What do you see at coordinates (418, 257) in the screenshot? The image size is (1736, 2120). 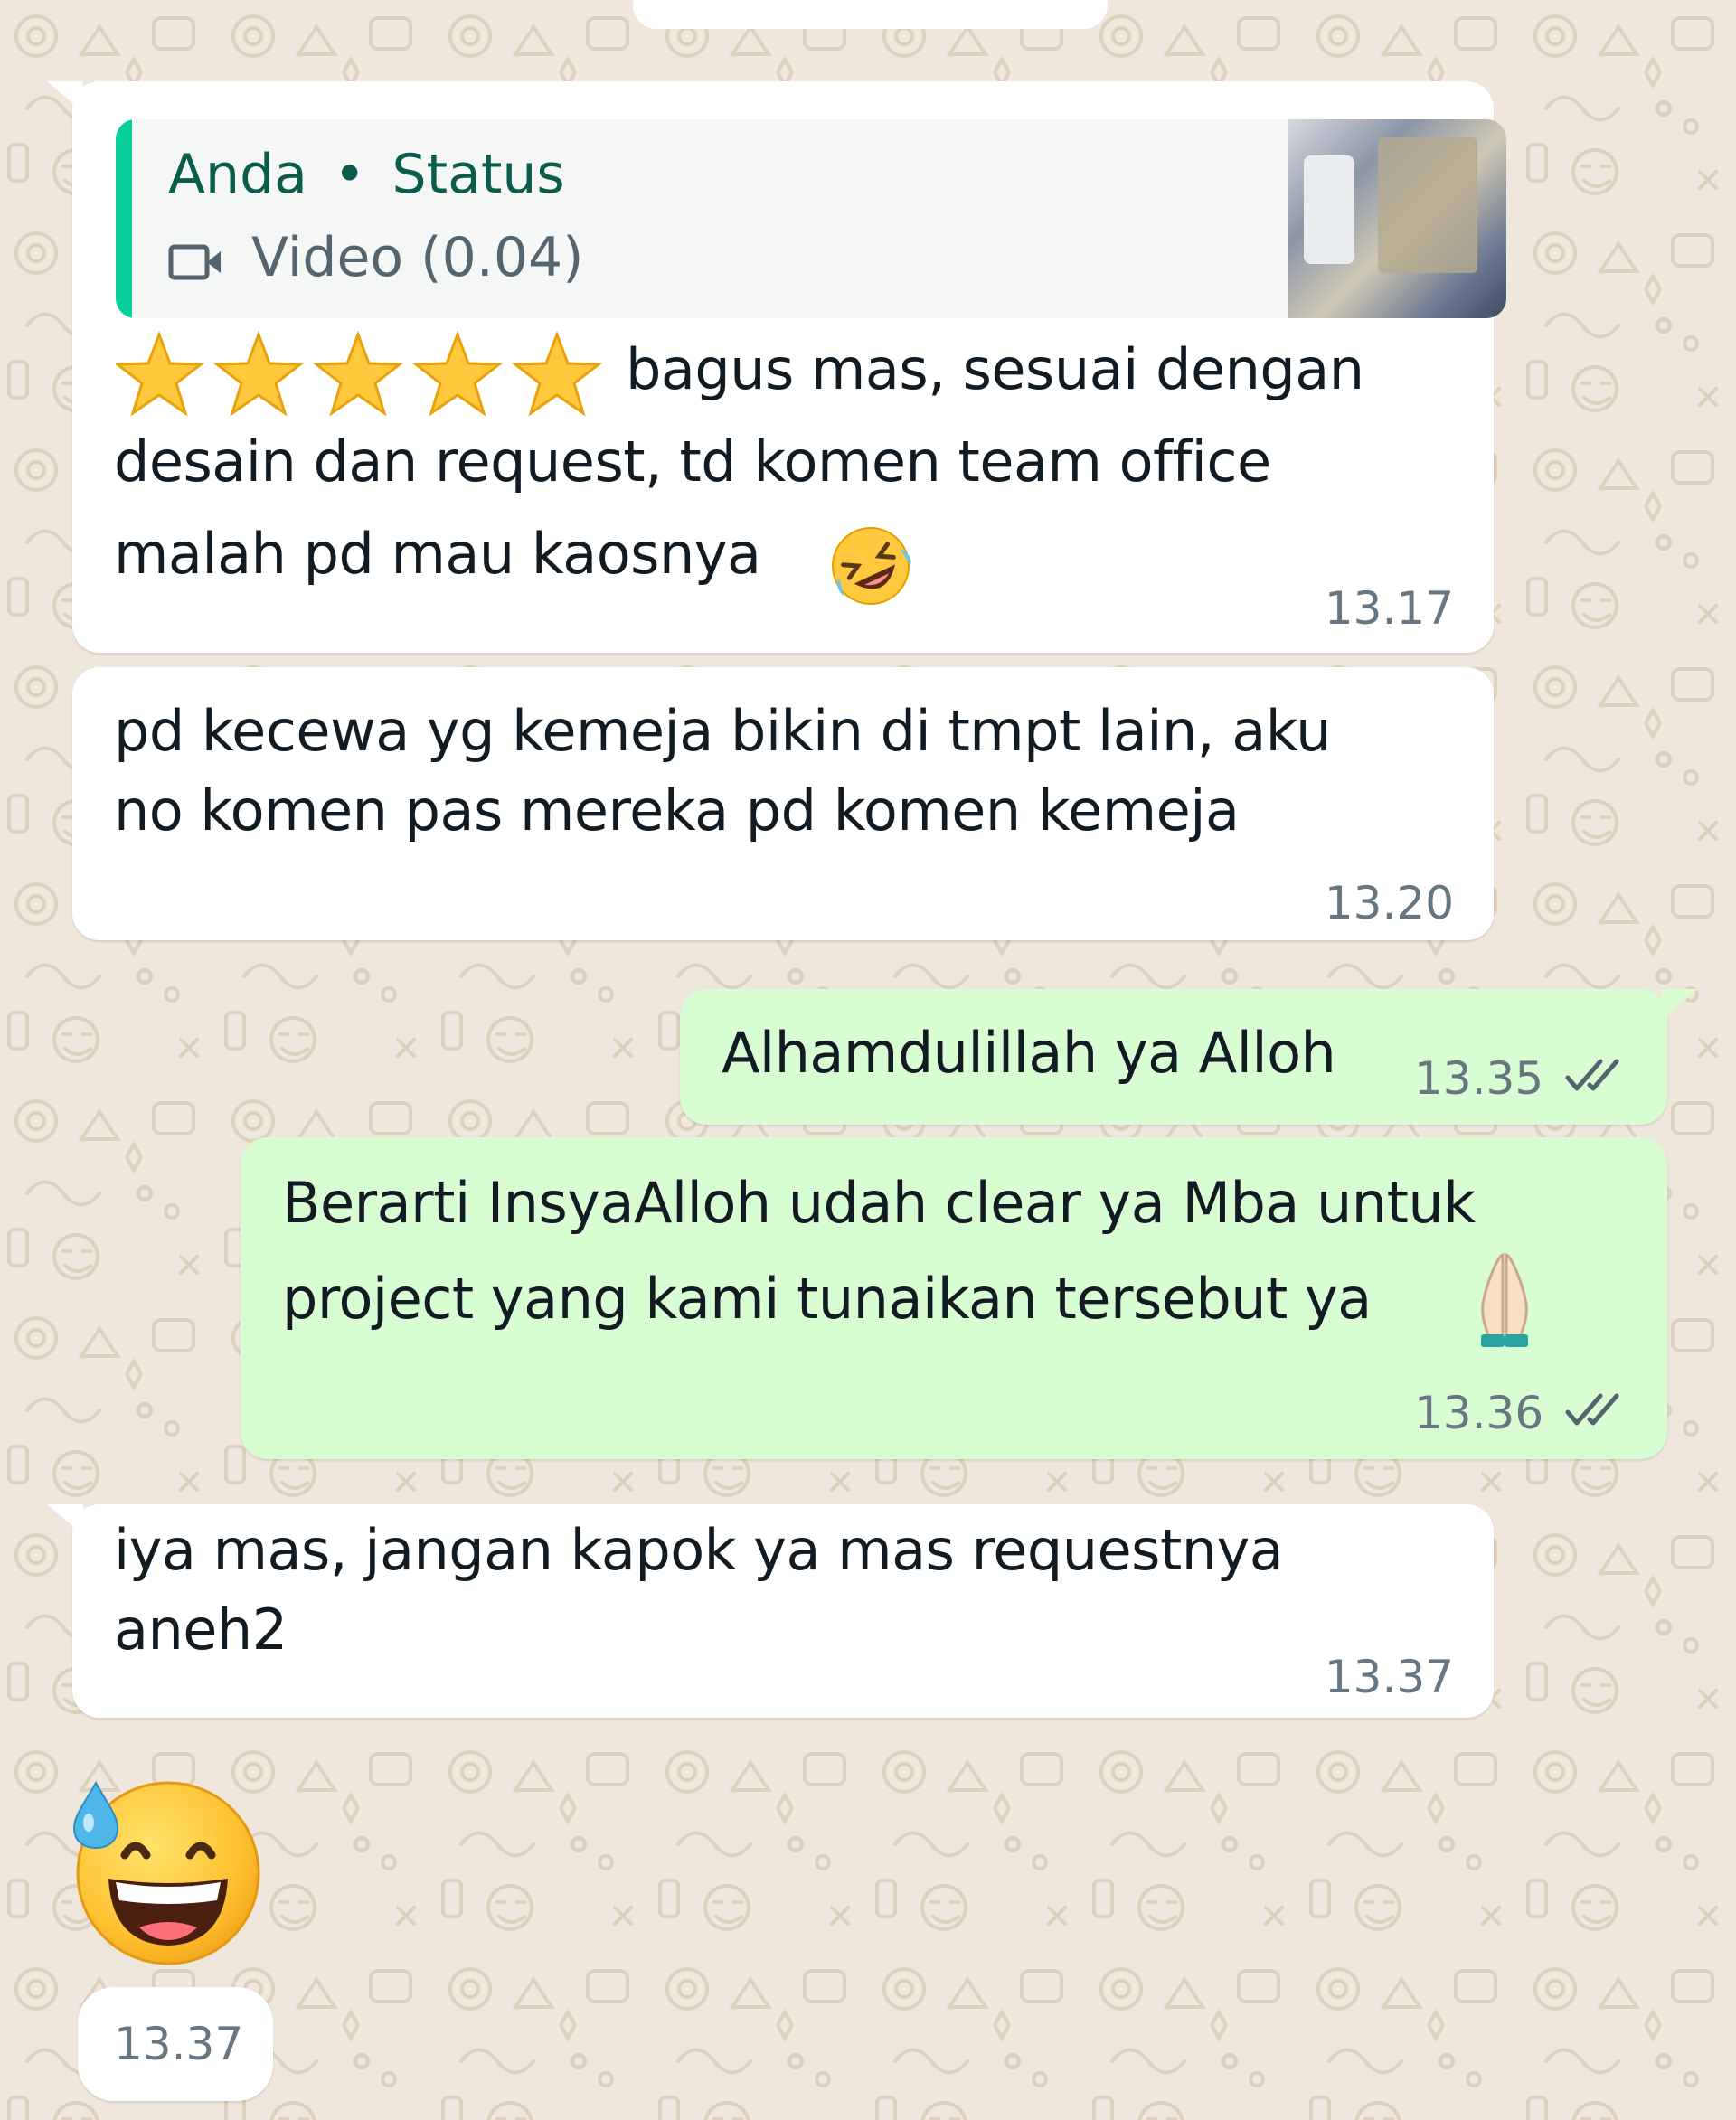 I see `quote-media-label: Video (0.04)` at bounding box center [418, 257].